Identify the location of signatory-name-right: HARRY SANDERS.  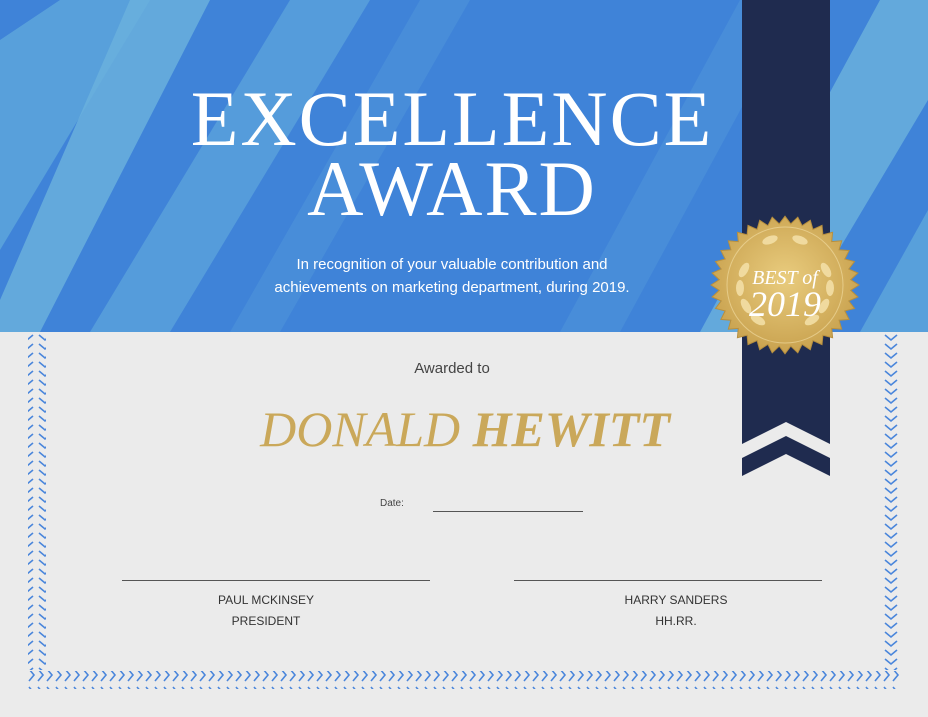
(676, 600).